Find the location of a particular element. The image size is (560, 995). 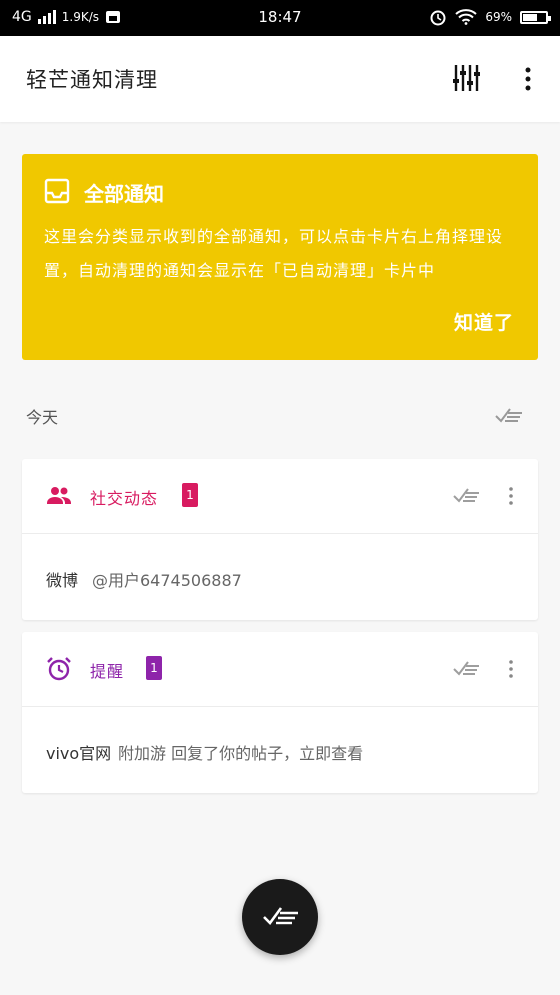

notification-message: 附加游 回复了你的帖子，立即查看 is located at coordinates (241, 753).